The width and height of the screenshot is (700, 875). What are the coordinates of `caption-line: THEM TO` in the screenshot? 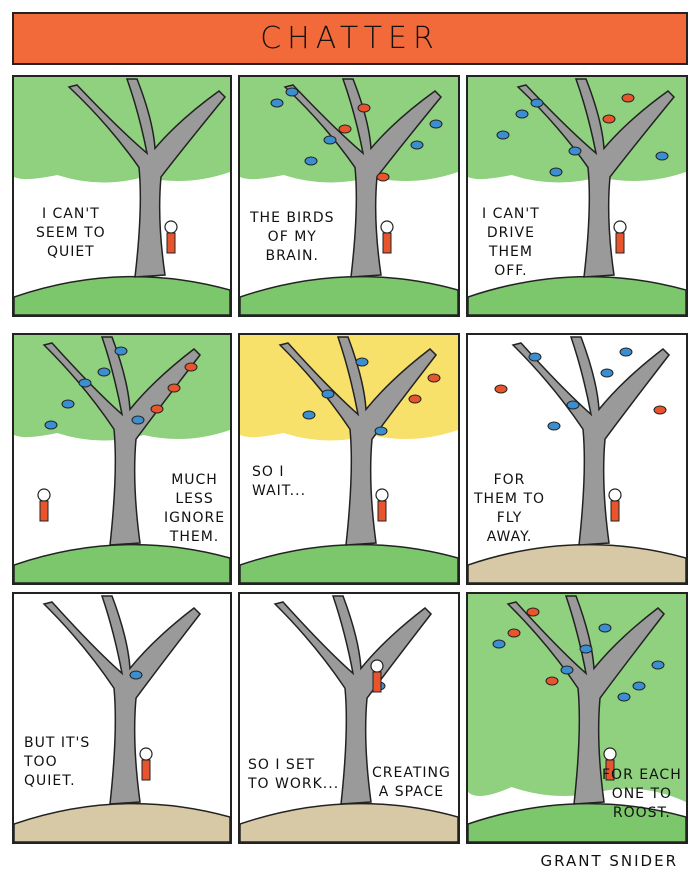 It's located at (510, 499).